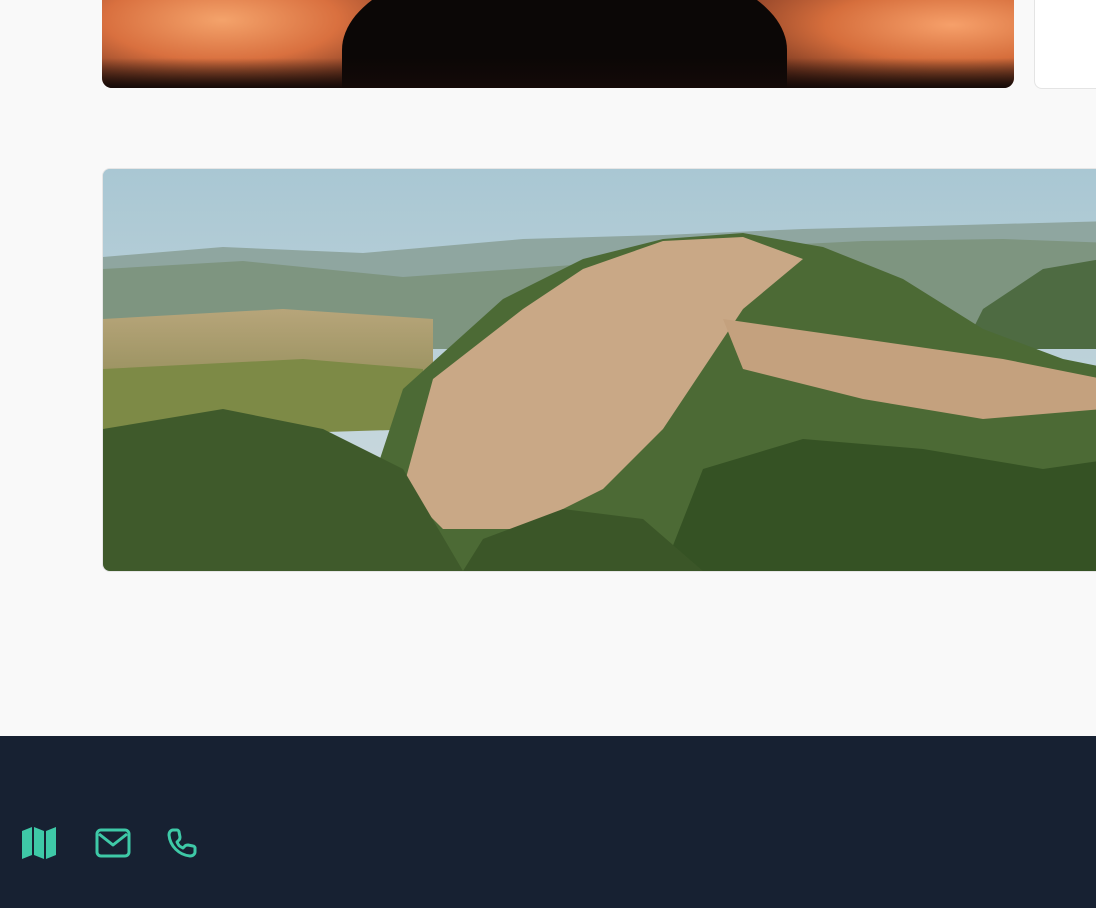  What do you see at coordinates (182, 843) in the screenshot?
I see `phone-icon` at bounding box center [182, 843].